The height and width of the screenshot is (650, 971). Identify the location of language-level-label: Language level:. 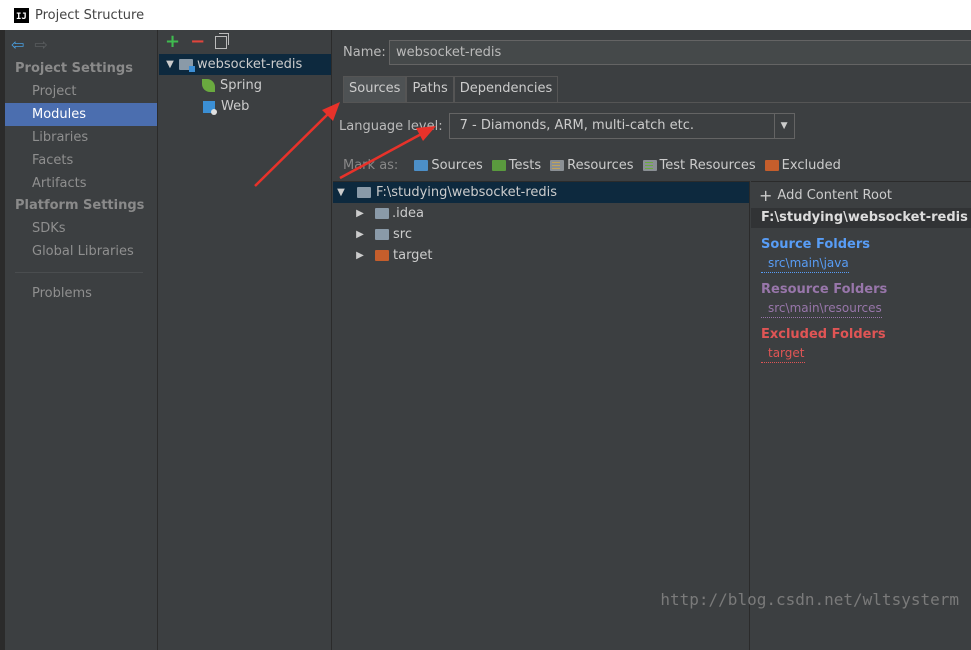
(391, 126).